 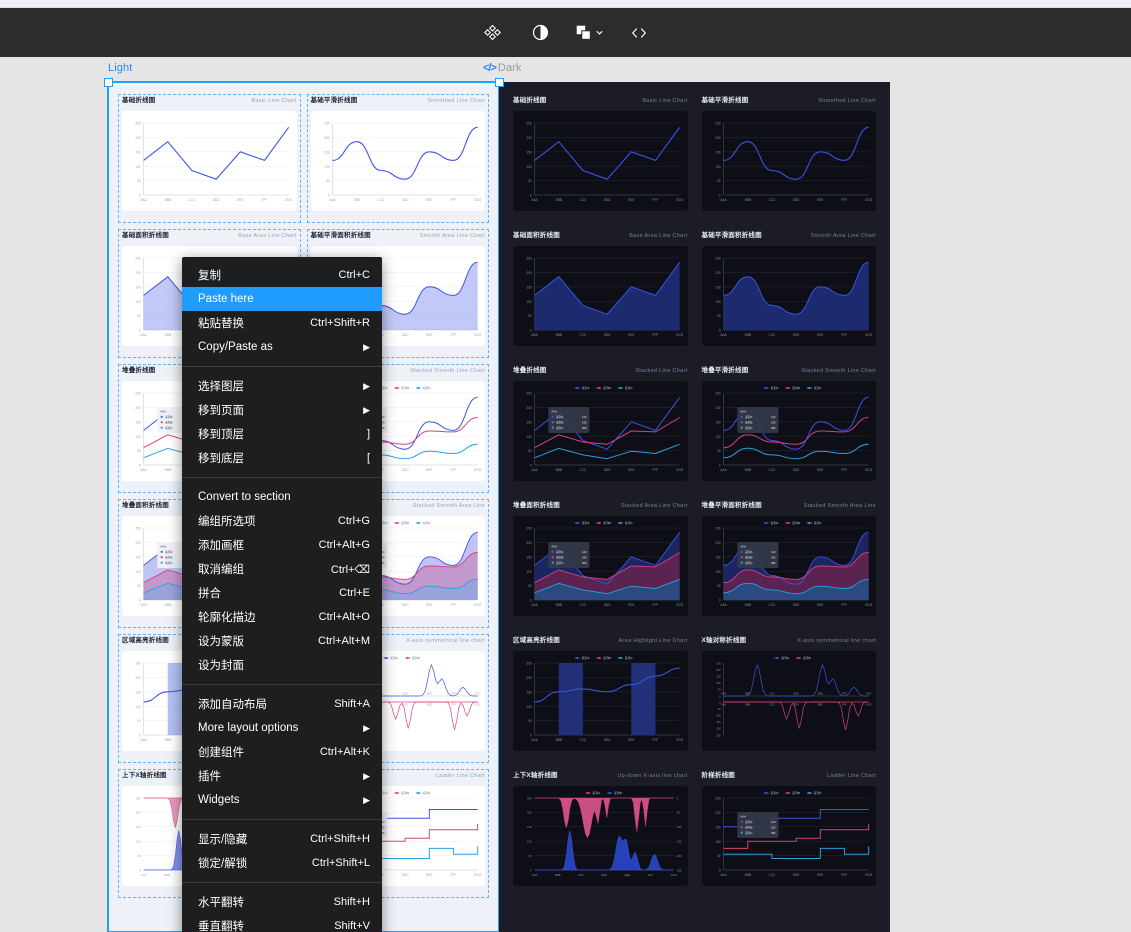 I want to click on menu-item: Convert to section, so click(x=282, y=497).